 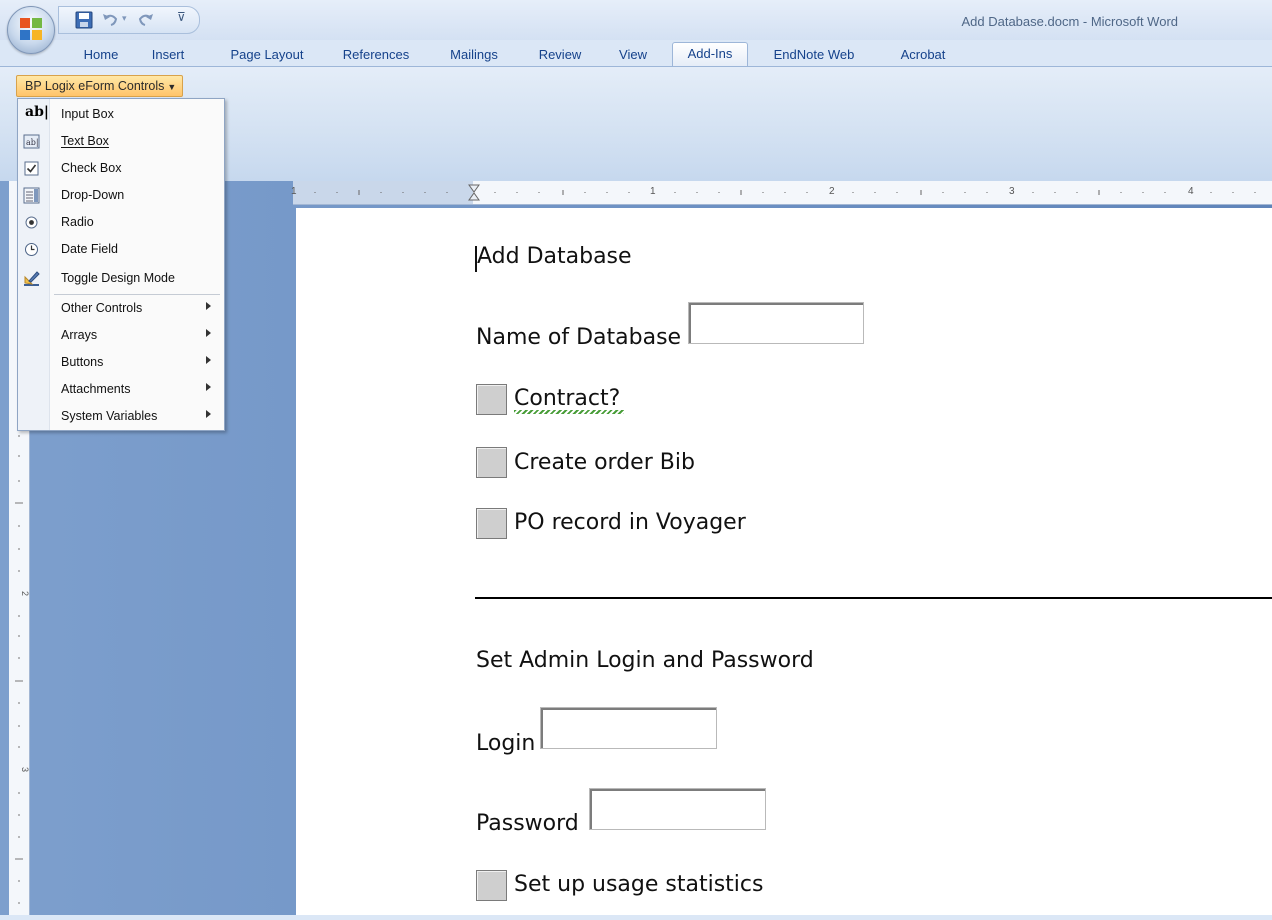 What do you see at coordinates (569, 412) in the screenshot?
I see `spelling-squiggle` at bounding box center [569, 412].